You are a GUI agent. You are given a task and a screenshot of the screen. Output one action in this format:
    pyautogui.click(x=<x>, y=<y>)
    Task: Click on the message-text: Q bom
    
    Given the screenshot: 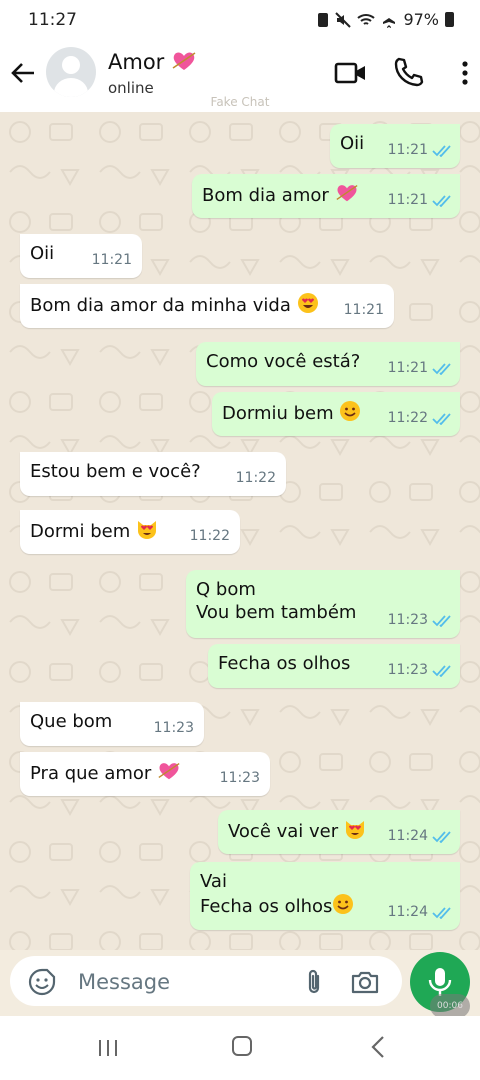 What is the action you would take?
    pyautogui.click(x=226, y=589)
    